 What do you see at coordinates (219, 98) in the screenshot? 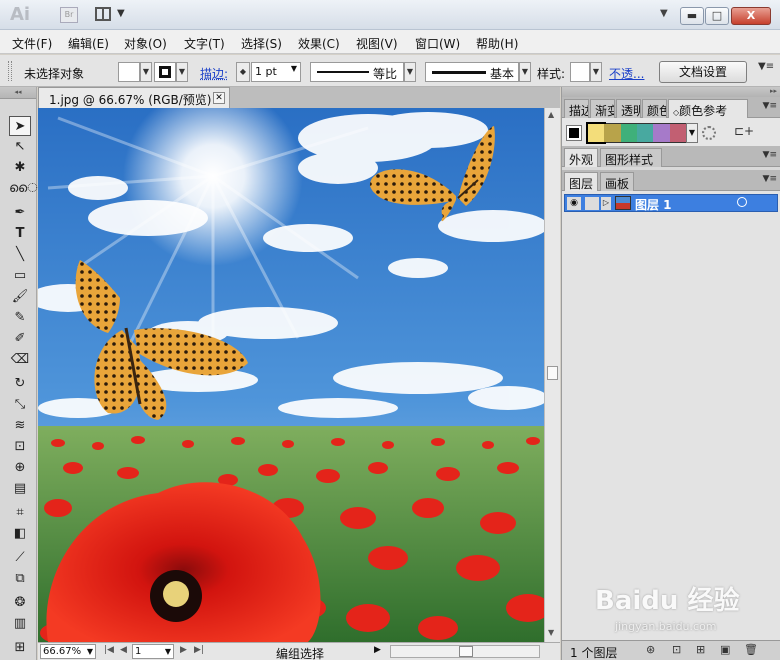
I see `close-tab-icon: ✕` at bounding box center [219, 98].